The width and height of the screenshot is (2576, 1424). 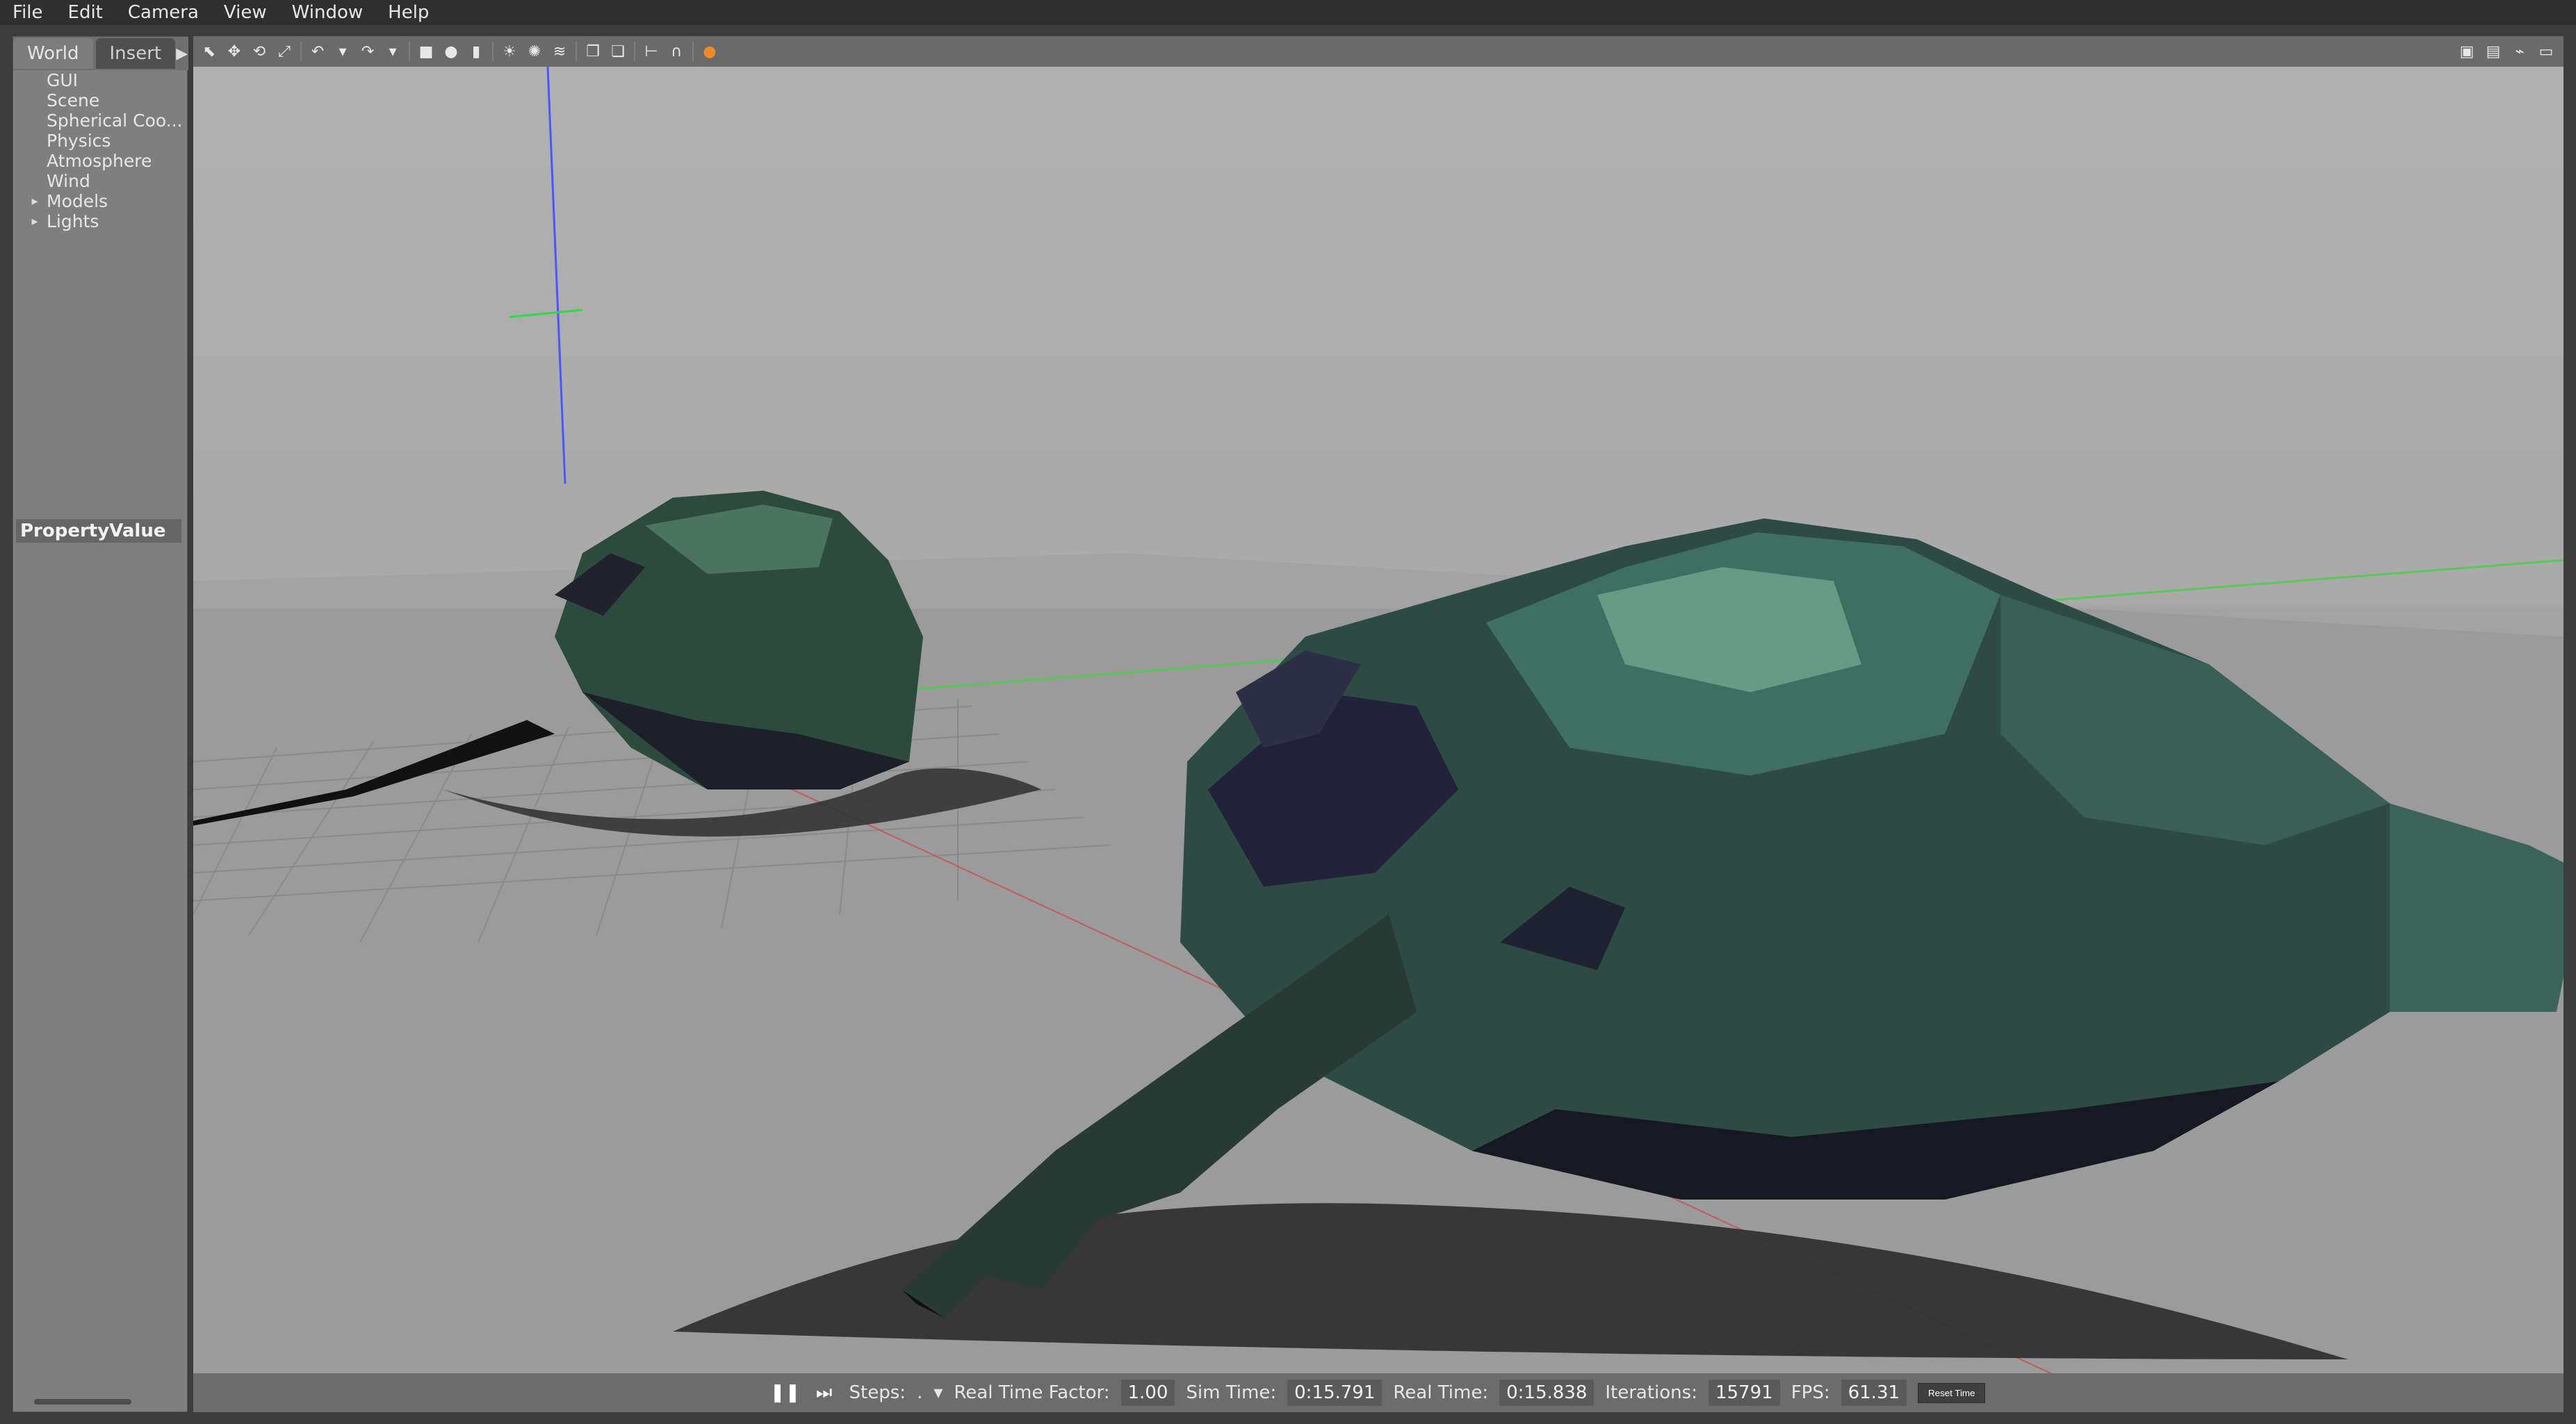 I want to click on tree-item-label: Wind, so click(x=68, y=181).